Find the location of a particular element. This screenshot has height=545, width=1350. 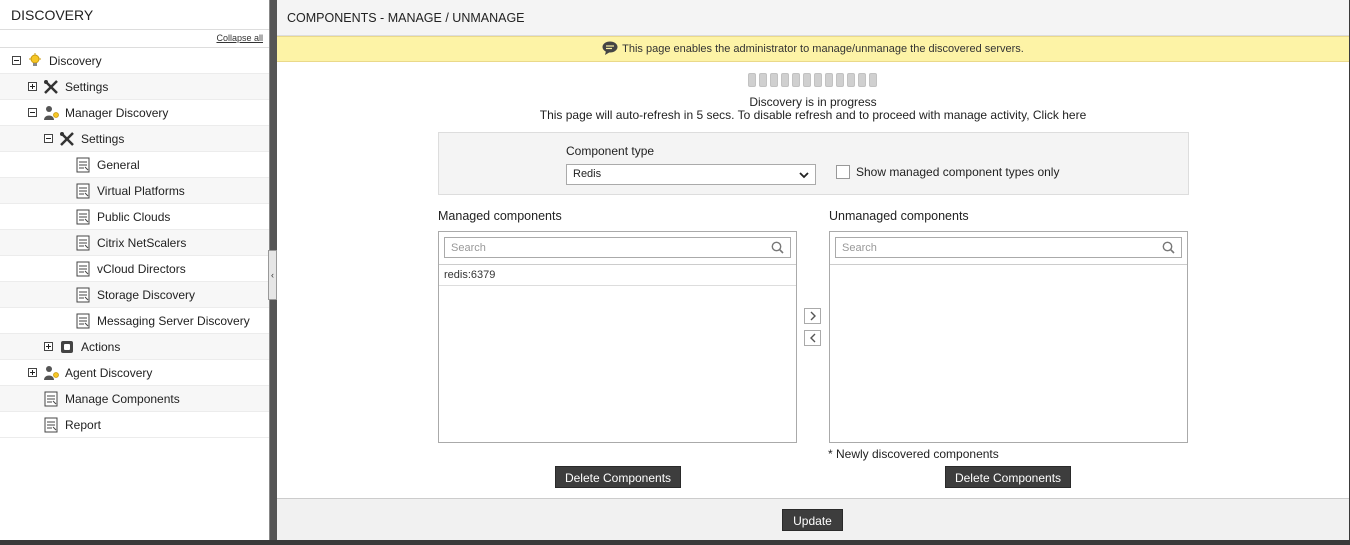

update-button: Update is located at coordinates (812, 520).